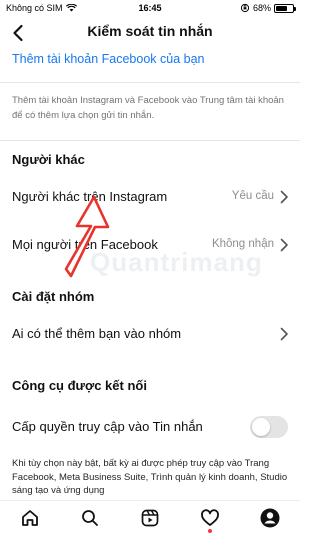  Describe the element at coordinates (261, 427) in the screenshot. I see `toggle-knob` at that location.